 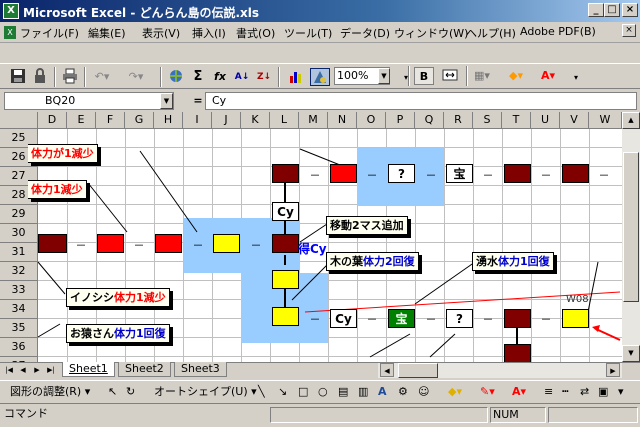 What do you see at coordinates (363, 392) in the screenshot?
I see `vertical-textbox-icon: ▥` at bounding box center [363, 392].